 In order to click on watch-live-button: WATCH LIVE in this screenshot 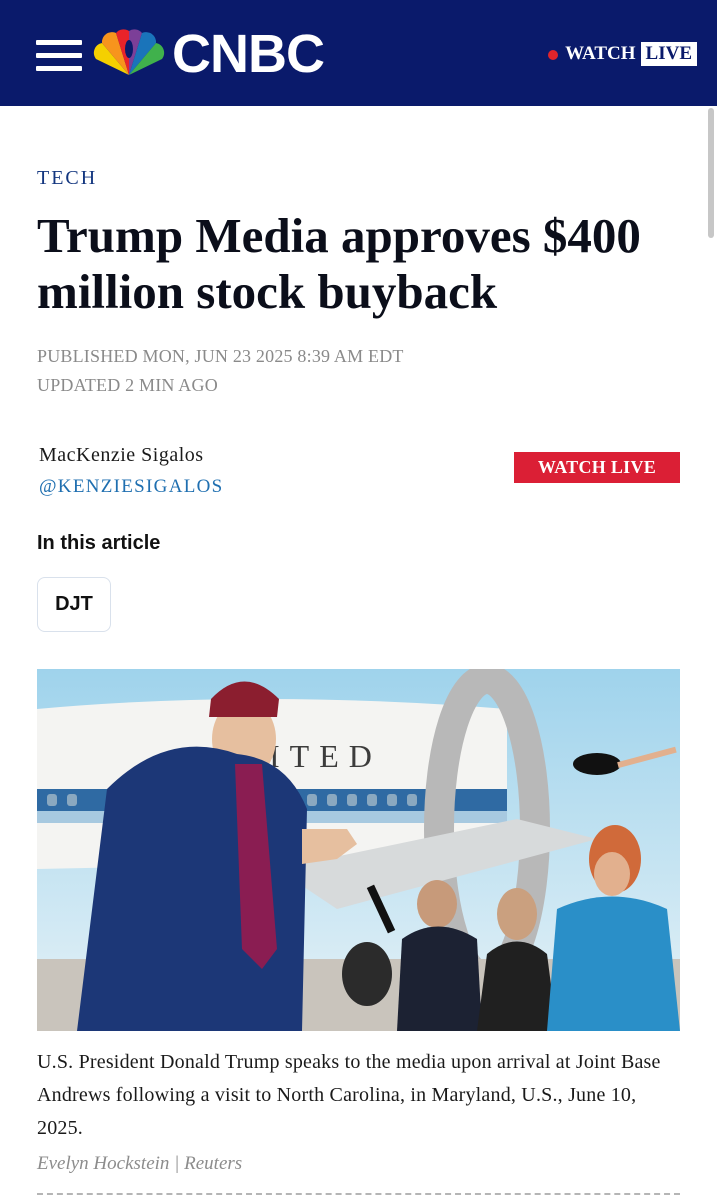, I will do `click(597, 467)`.